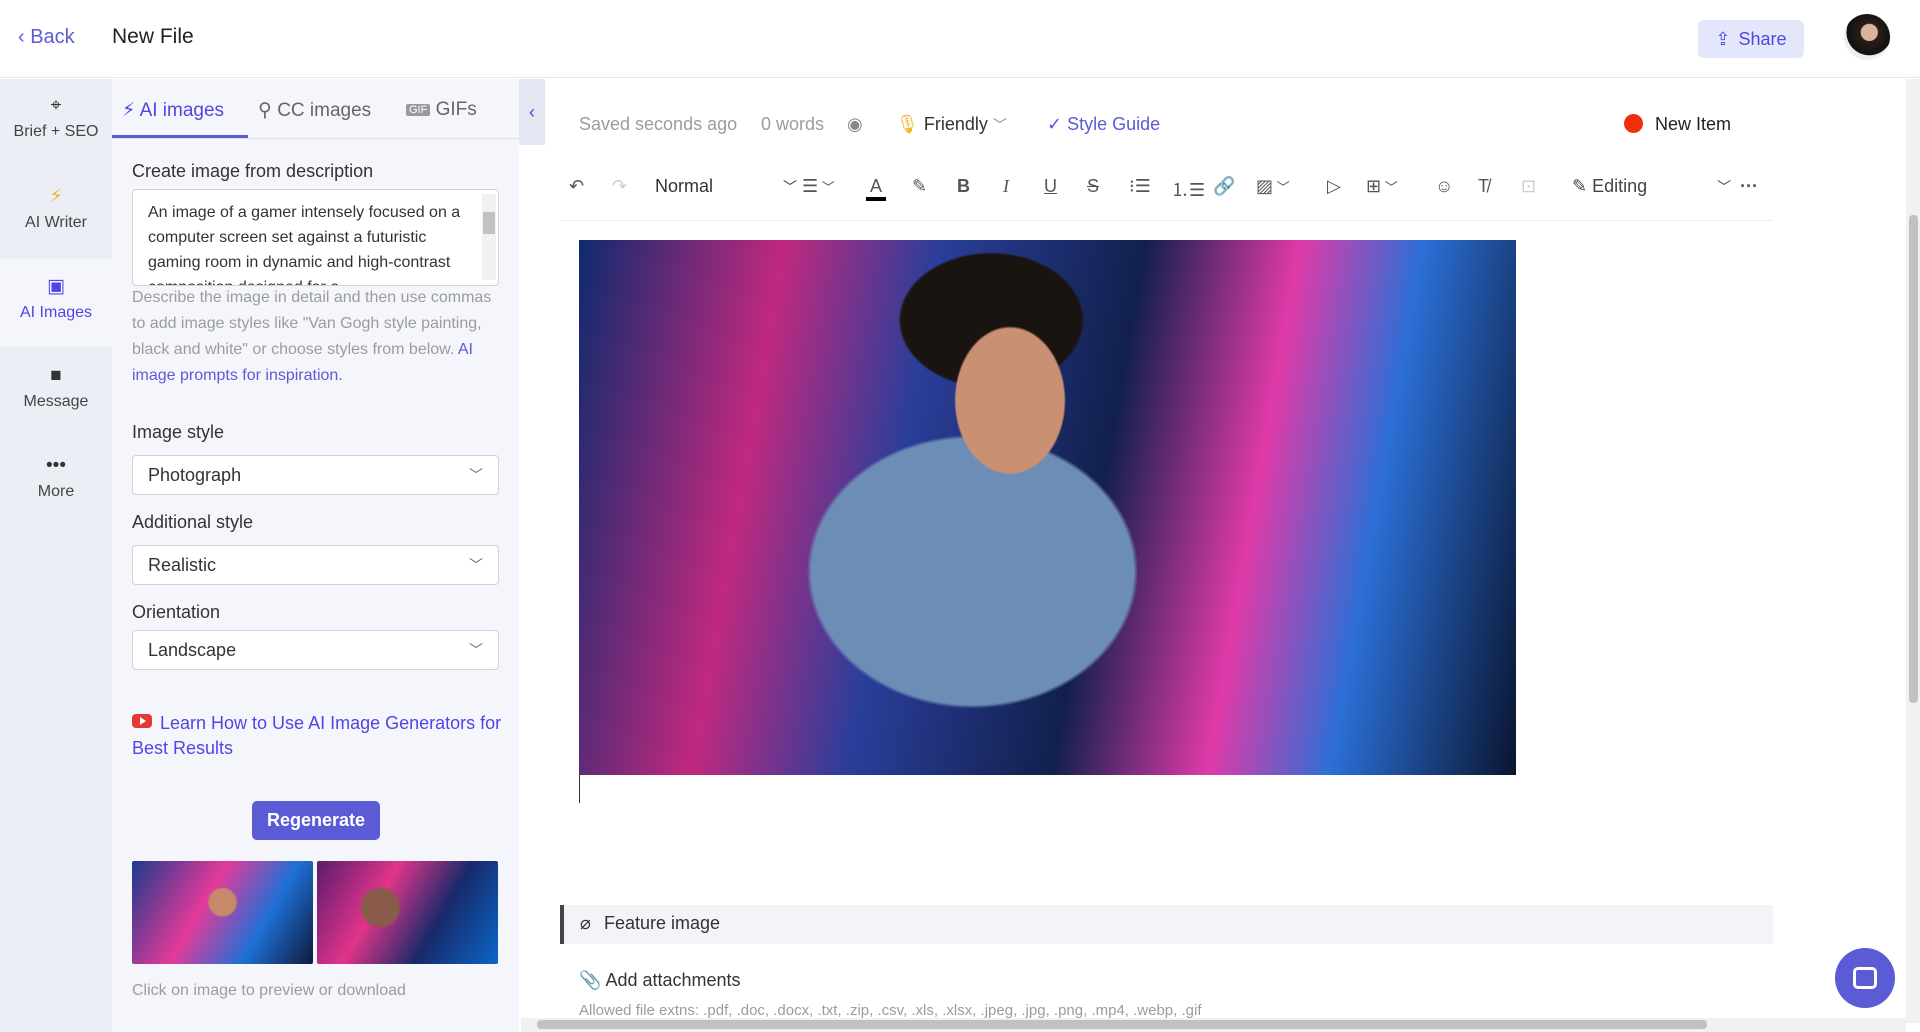  Describe the element at coordinates (1334, 186) in the screenshot. I see `video-icon: ▷` at that location.